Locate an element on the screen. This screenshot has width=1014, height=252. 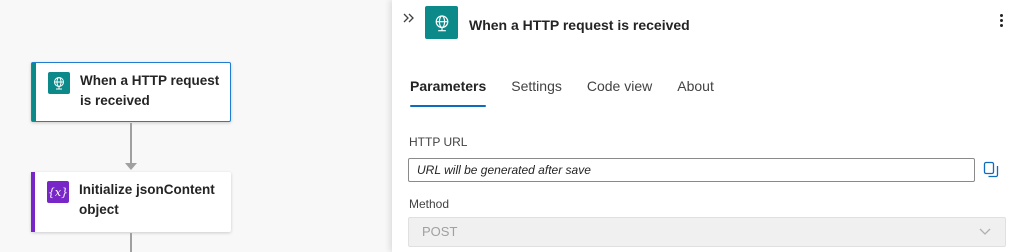
method-select: POST is located at coordinates (707, 232).